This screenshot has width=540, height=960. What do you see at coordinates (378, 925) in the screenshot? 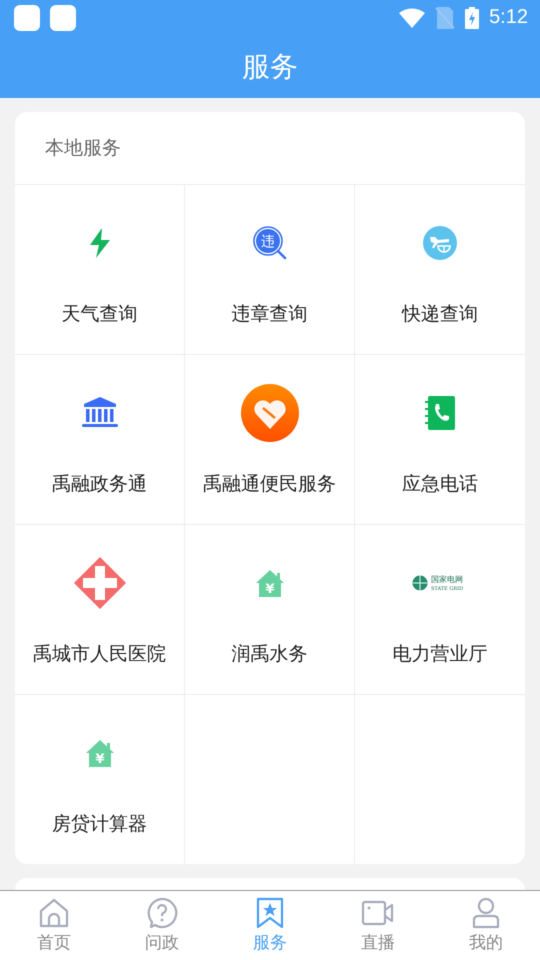
I see `nav-tab: 直播` at bounding box center [378, 925].